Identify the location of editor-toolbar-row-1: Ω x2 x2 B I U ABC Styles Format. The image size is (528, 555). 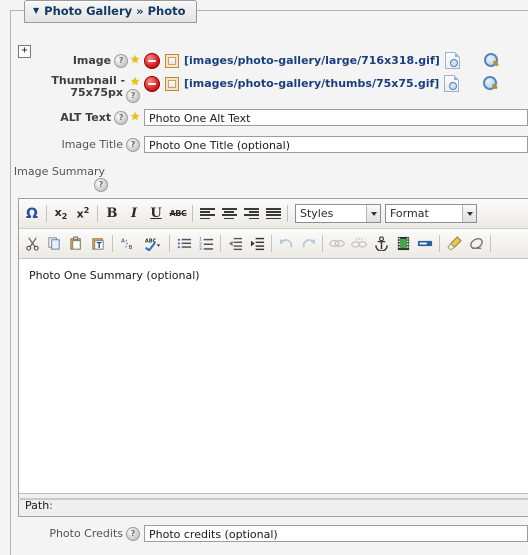
(273, 214).